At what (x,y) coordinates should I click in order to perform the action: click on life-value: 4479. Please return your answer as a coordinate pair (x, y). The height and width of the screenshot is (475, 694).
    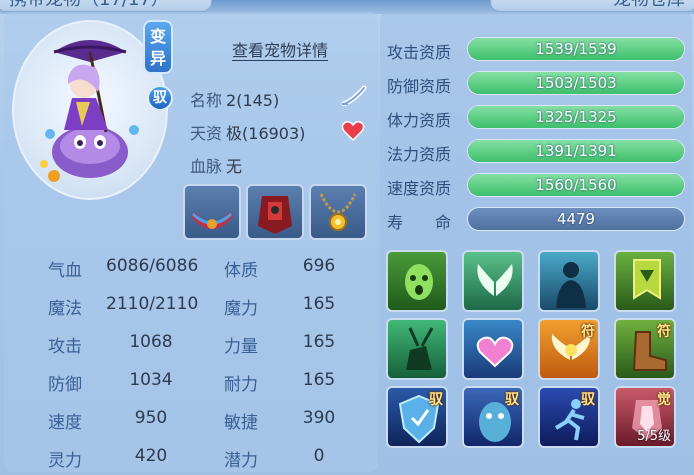
    Looking at the image, I should click on (576, 219).